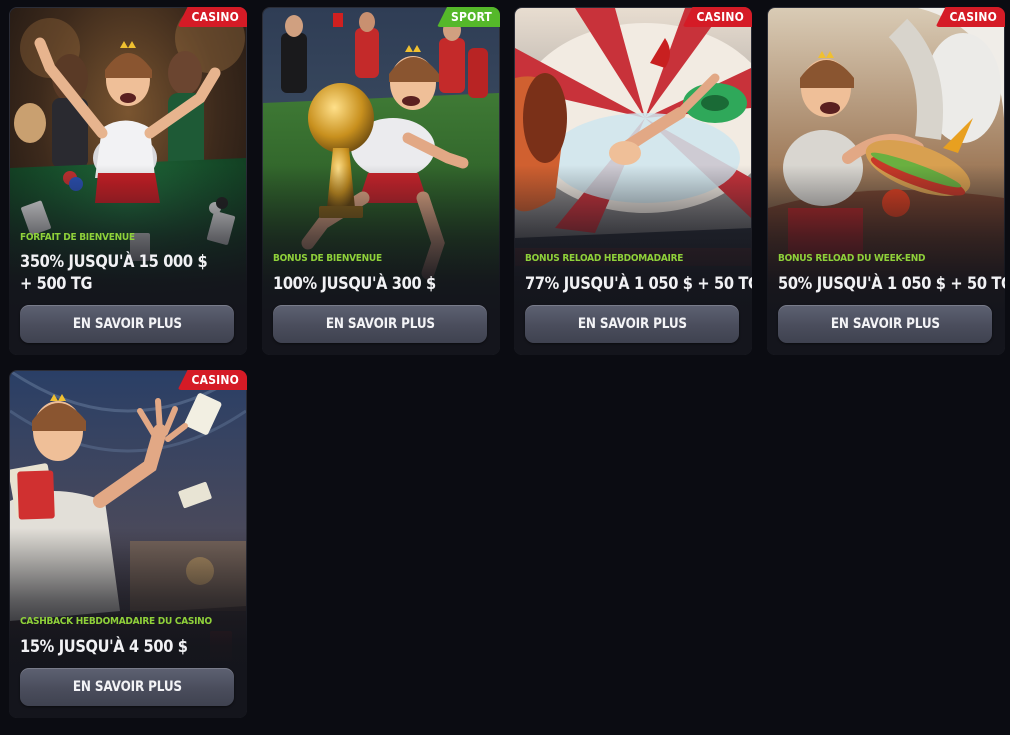 The height and width of the screenshot is (735, 1010). I want to click on promo-offer: 15% JUSQU'À 4 500 $, so click(104, 647).